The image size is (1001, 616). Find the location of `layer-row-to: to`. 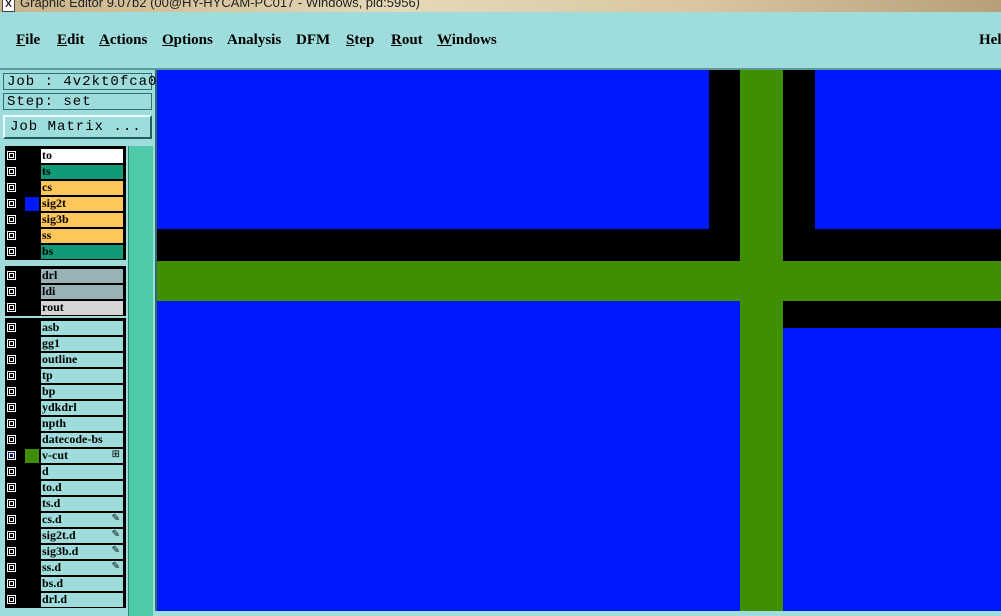

layer-row-to: to is located at coordinates (65, 156).